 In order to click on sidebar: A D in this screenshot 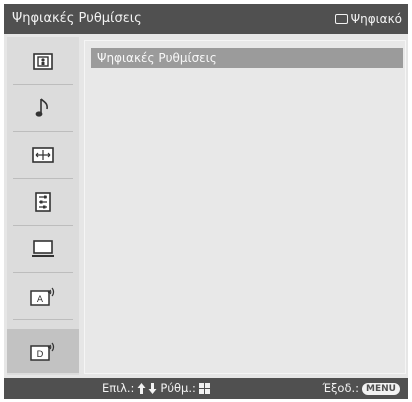, I will do `click(43, 206)`.